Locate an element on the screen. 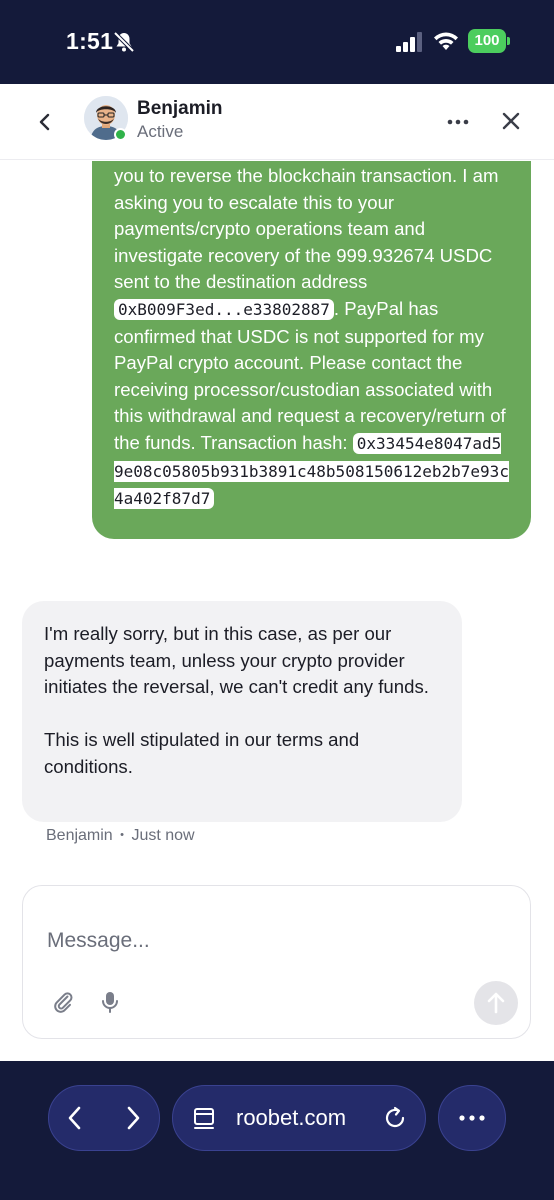 This screenshot has width=554, height=1200. browser-toolbar: roobet.com is located at coordinates (277, 1130).